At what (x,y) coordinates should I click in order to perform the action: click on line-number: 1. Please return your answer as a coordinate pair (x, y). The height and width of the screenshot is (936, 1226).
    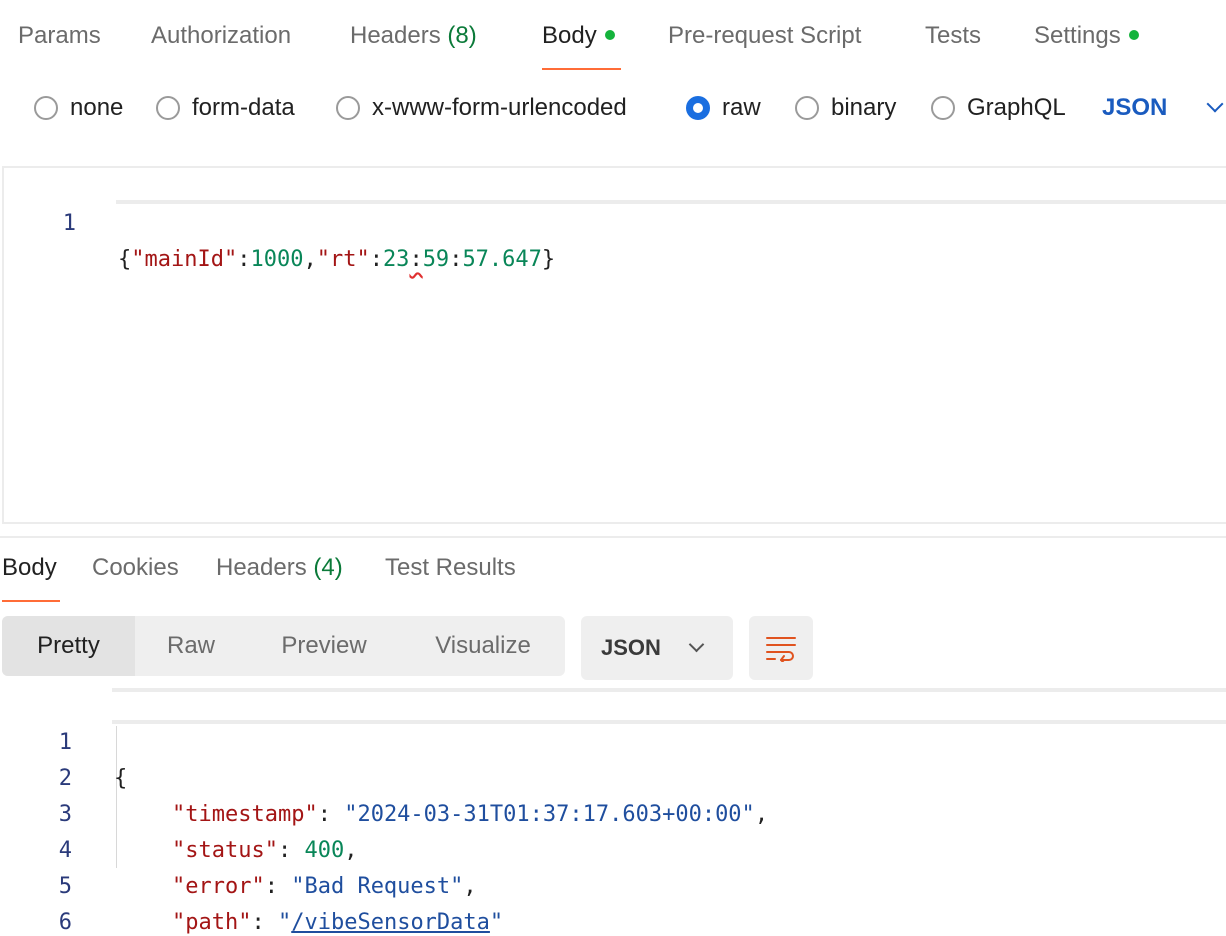
    Looking at the image, I should click on (69, 223).